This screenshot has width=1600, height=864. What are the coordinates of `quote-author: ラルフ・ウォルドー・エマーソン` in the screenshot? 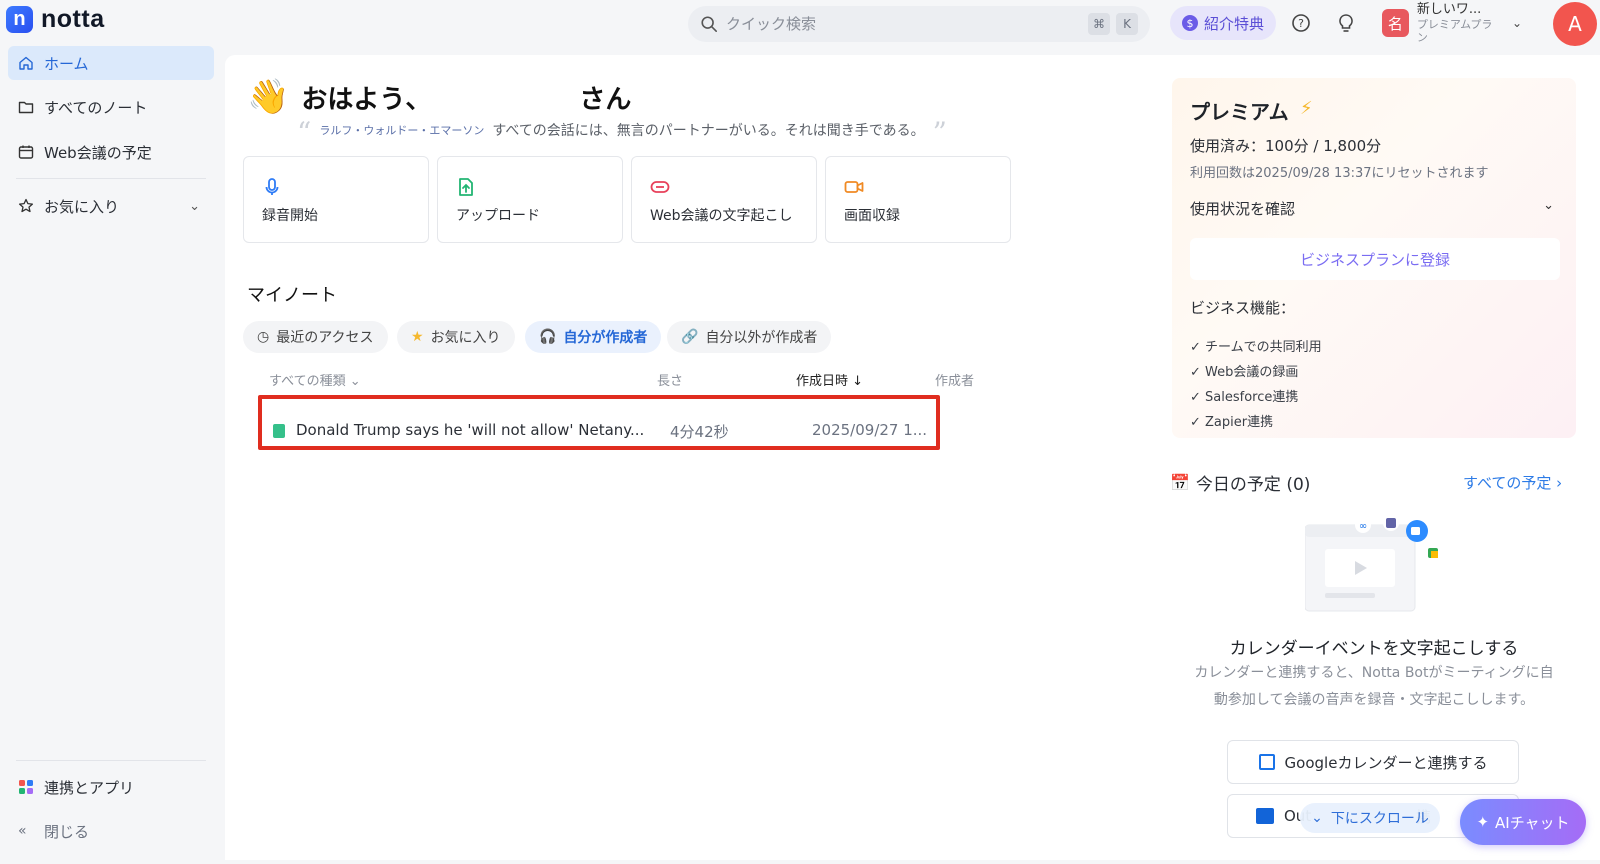 It's located at (402, 130).